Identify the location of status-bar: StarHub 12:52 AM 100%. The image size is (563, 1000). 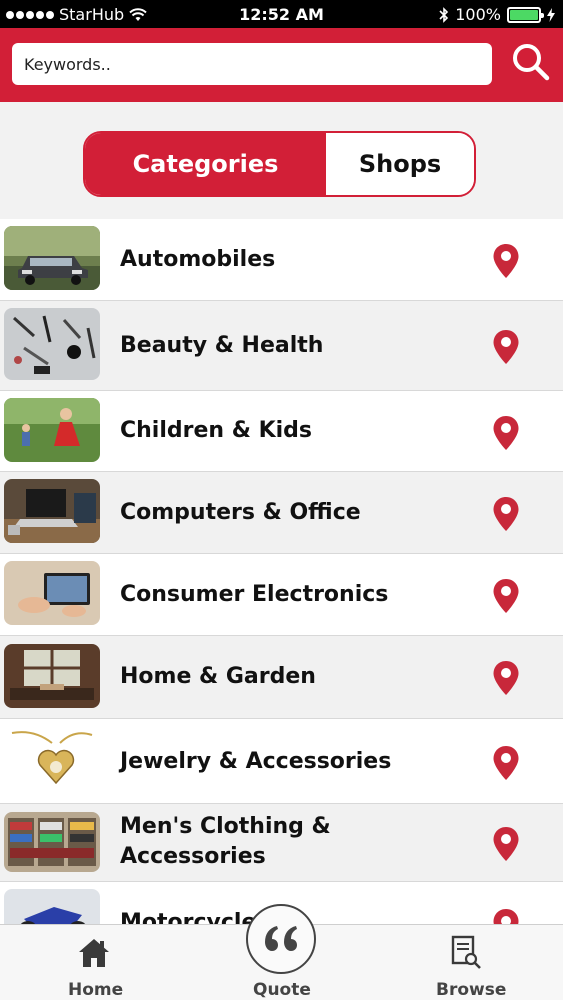
(281, 14).